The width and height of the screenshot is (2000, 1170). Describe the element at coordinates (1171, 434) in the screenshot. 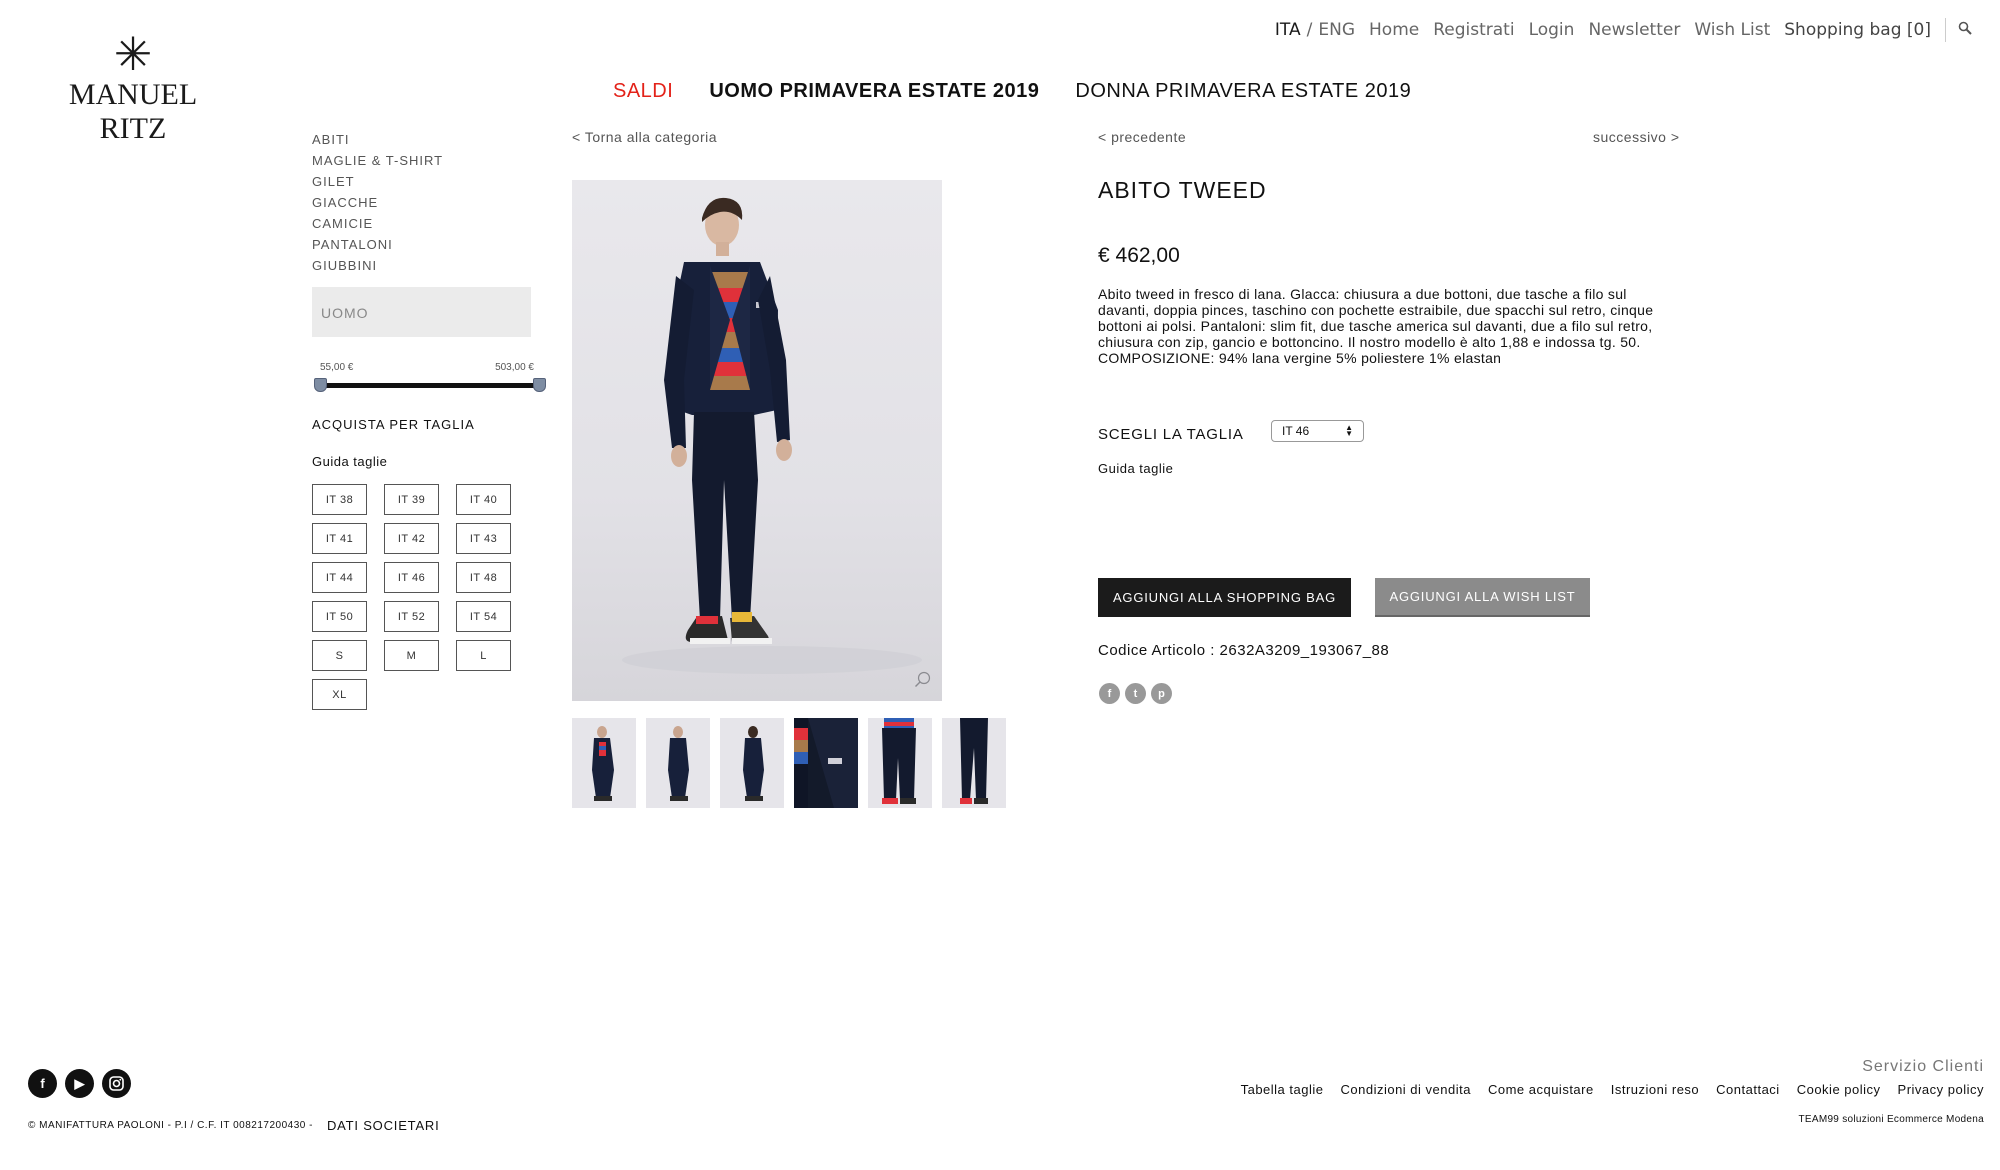

I see `choose-size-label: SCEGLI LA TAGLIA` at that location.